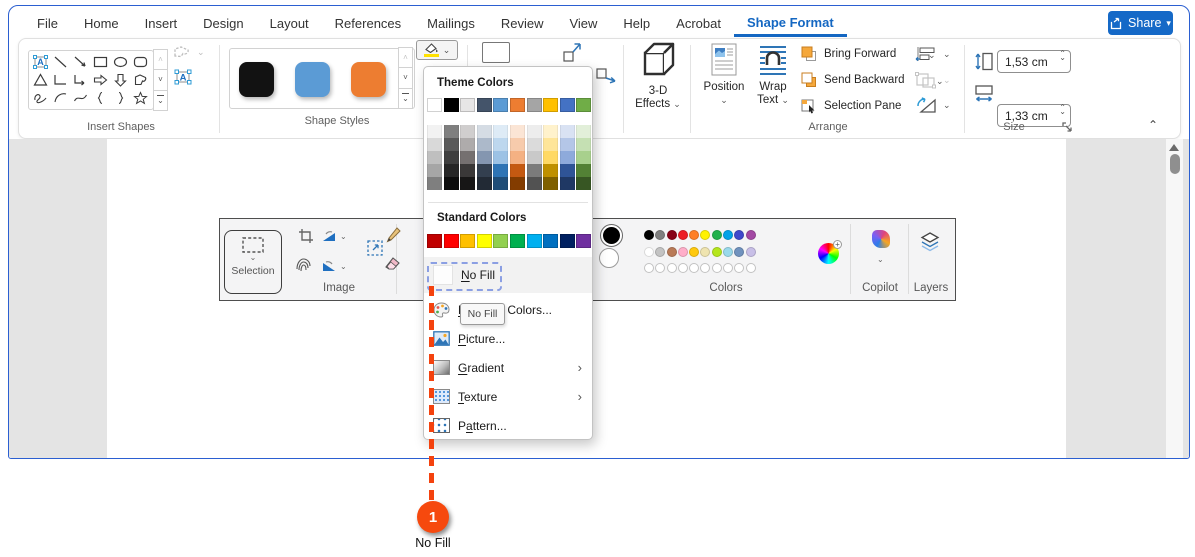  Describe the element at coordinates (40, 98) in the screenshot. I see `shape-scribble-icon` at that location.